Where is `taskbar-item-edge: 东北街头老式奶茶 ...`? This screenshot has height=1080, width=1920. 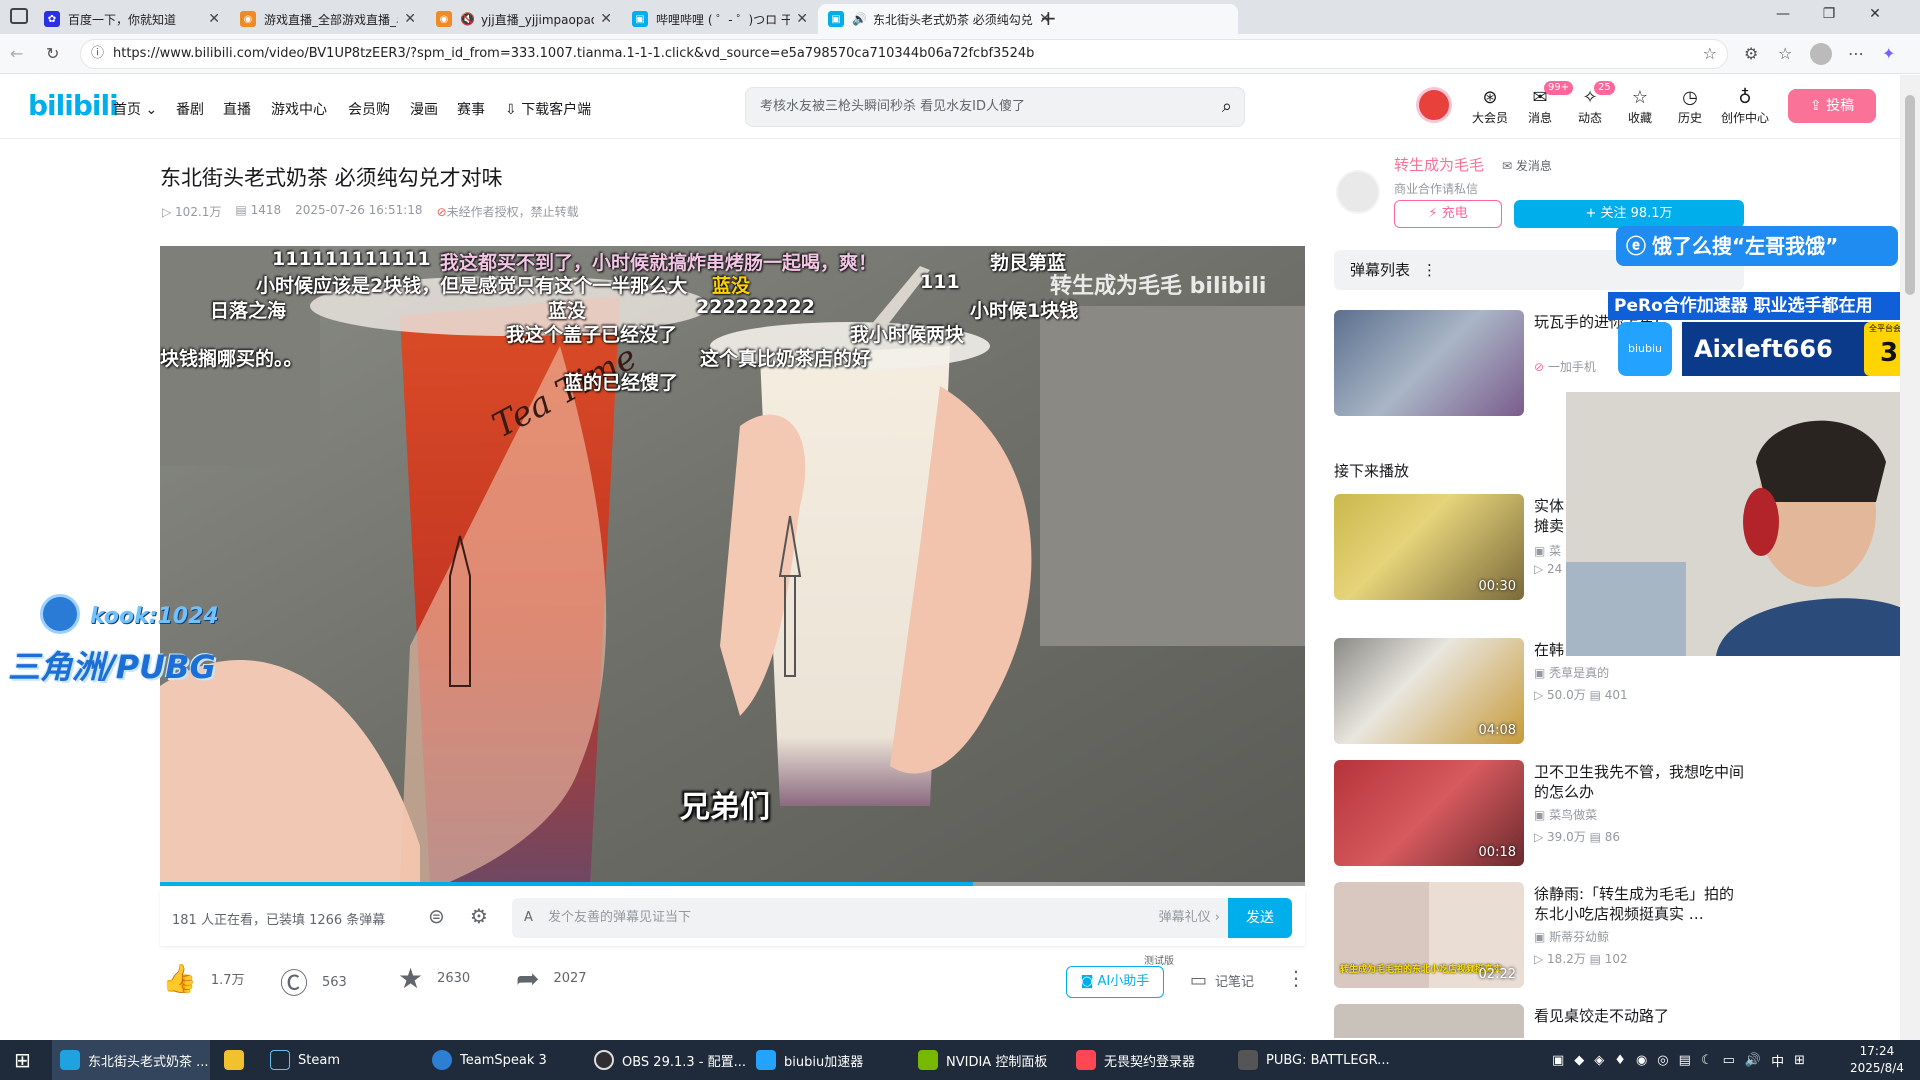 taskbar-item-edge: 东北街头老式奶茶 ... is located at coordinates (131, 1060).